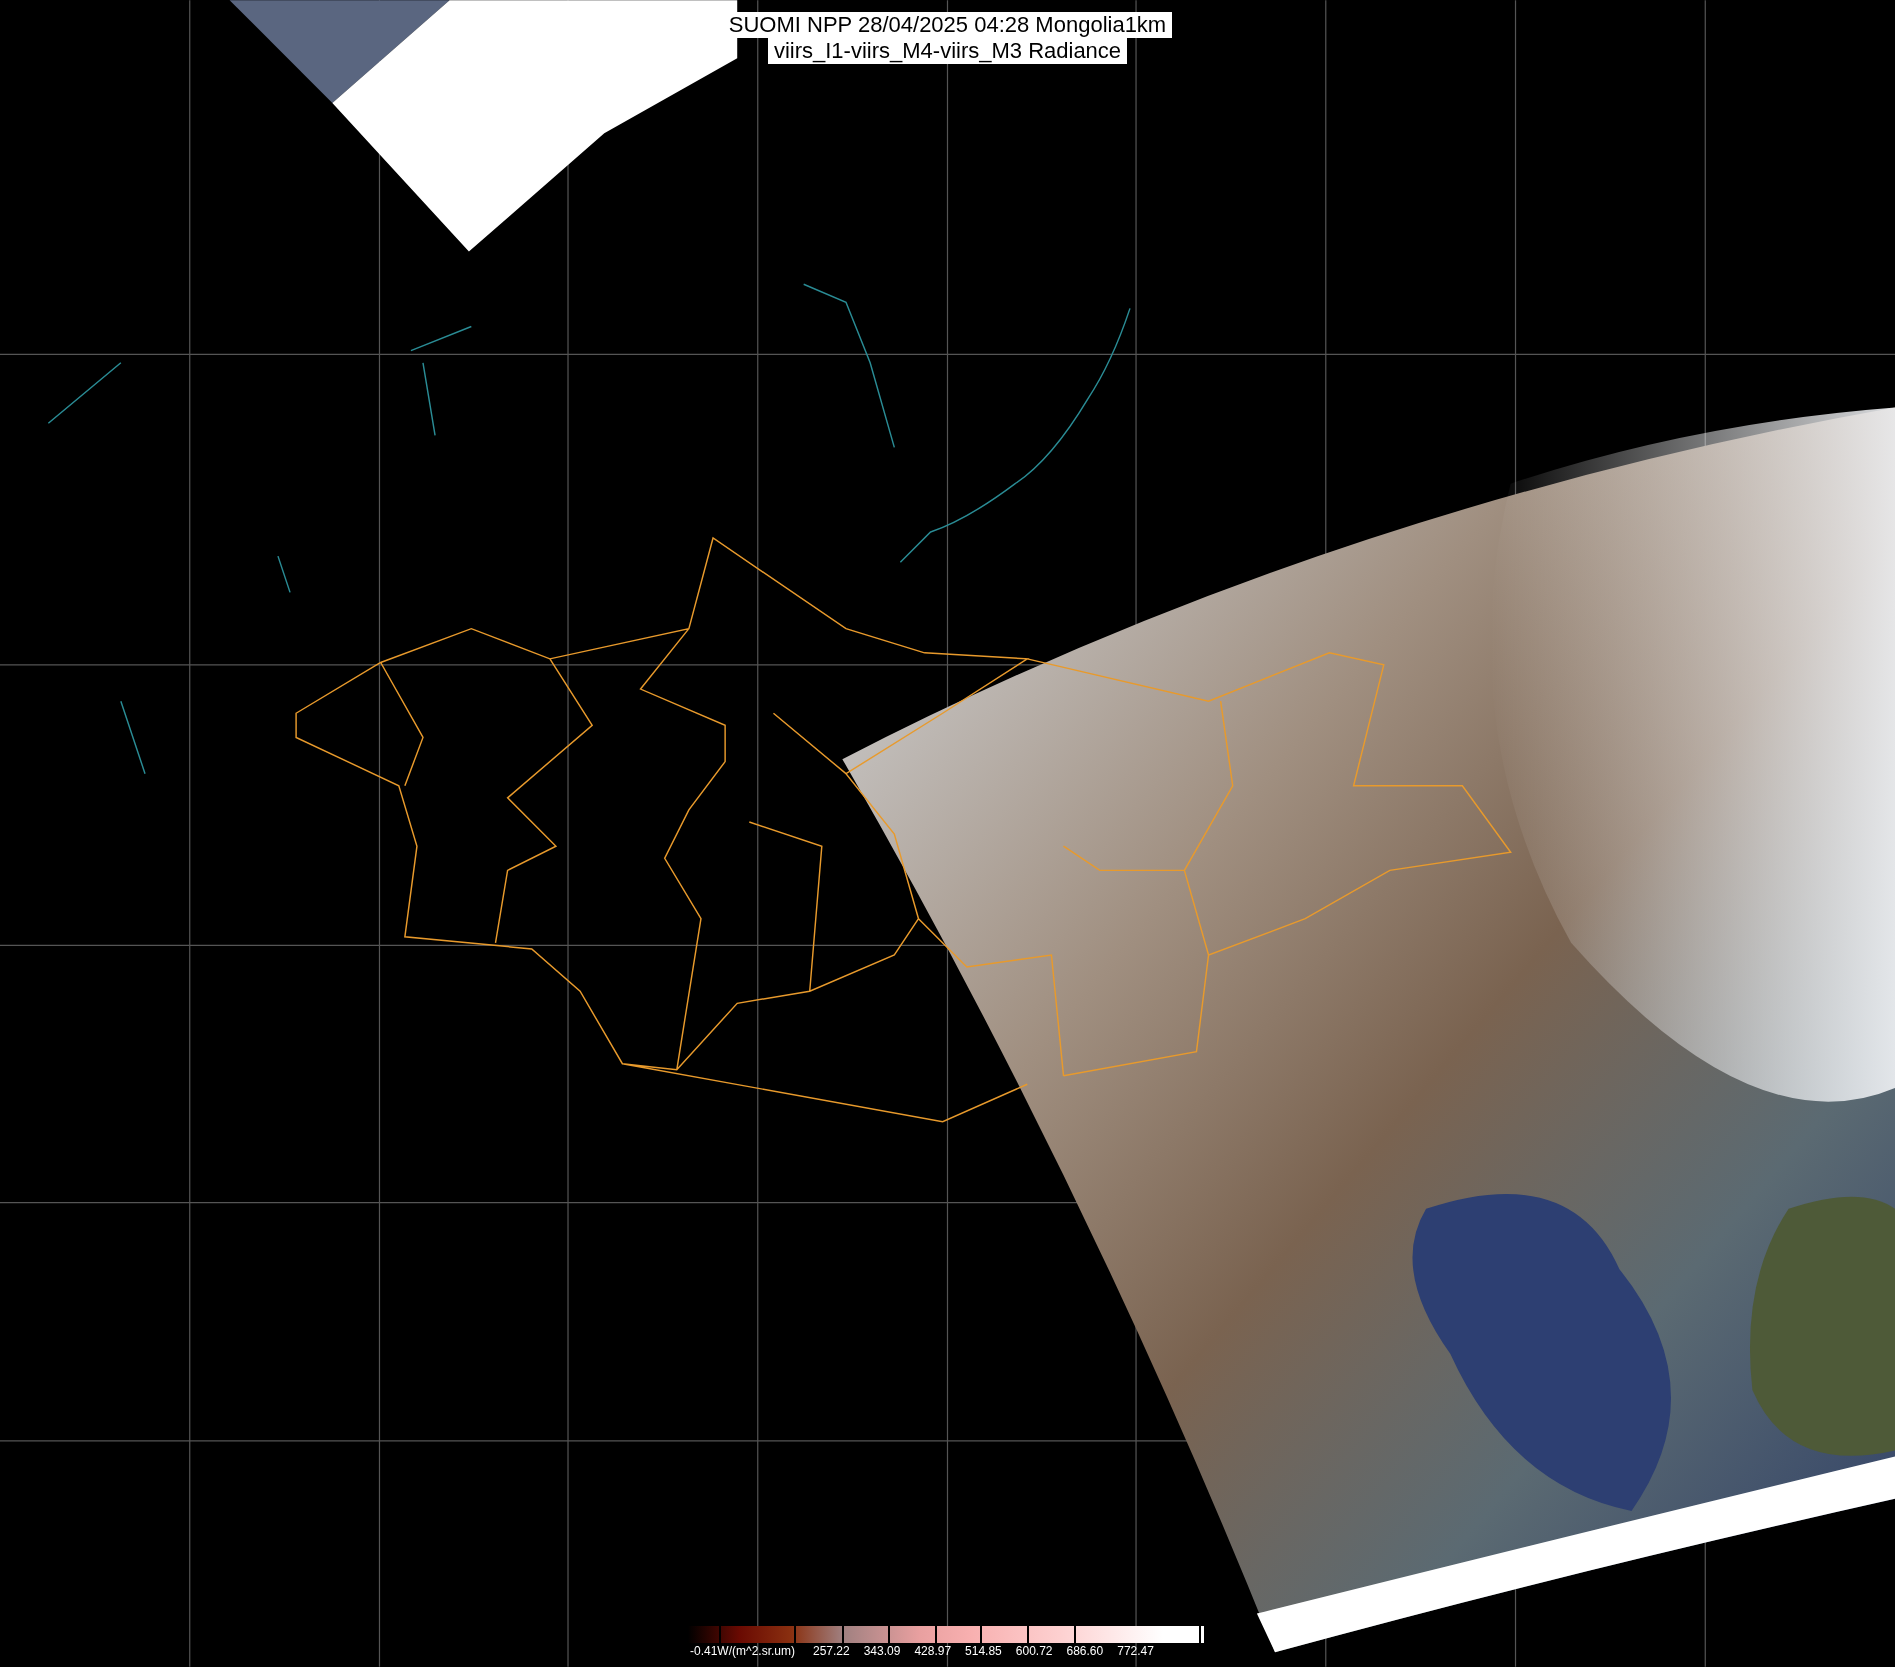 The image size is (1895, 1667). What do you see at coordinates (1085, 1651) in the screenshot?
I see `scale-label: 686.60` at bounding box center [1085, 1651].